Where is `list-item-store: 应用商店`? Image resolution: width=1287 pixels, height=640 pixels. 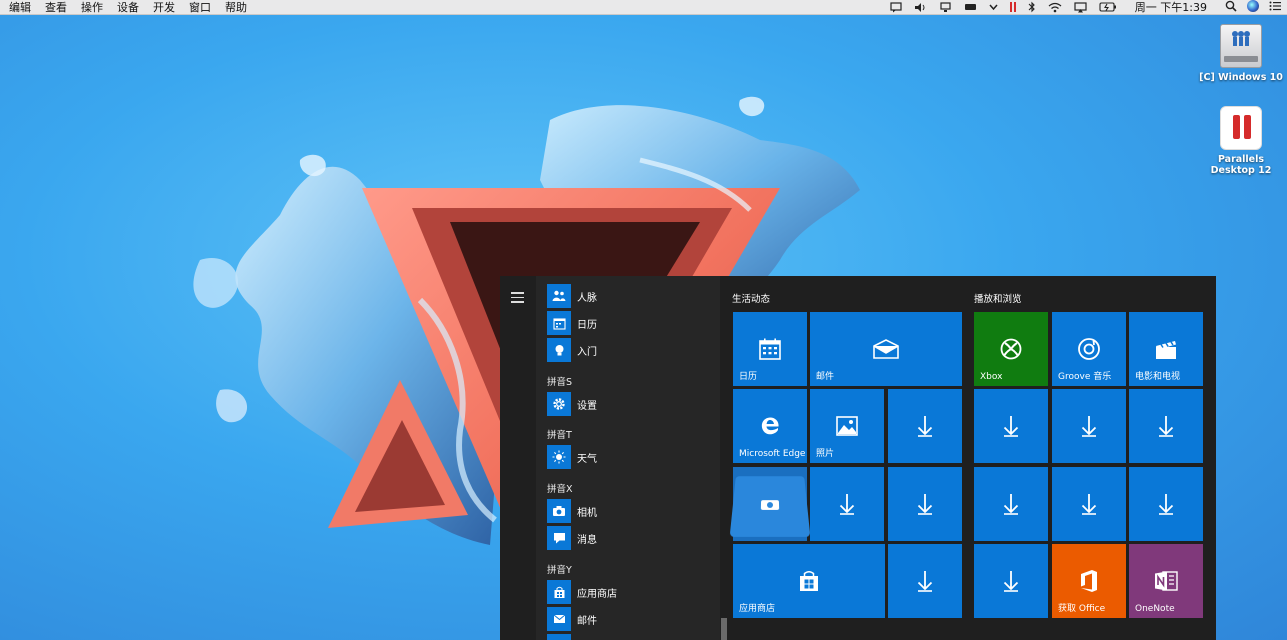
list-item-store: 应用商店 is located at coordinates (633, 592).